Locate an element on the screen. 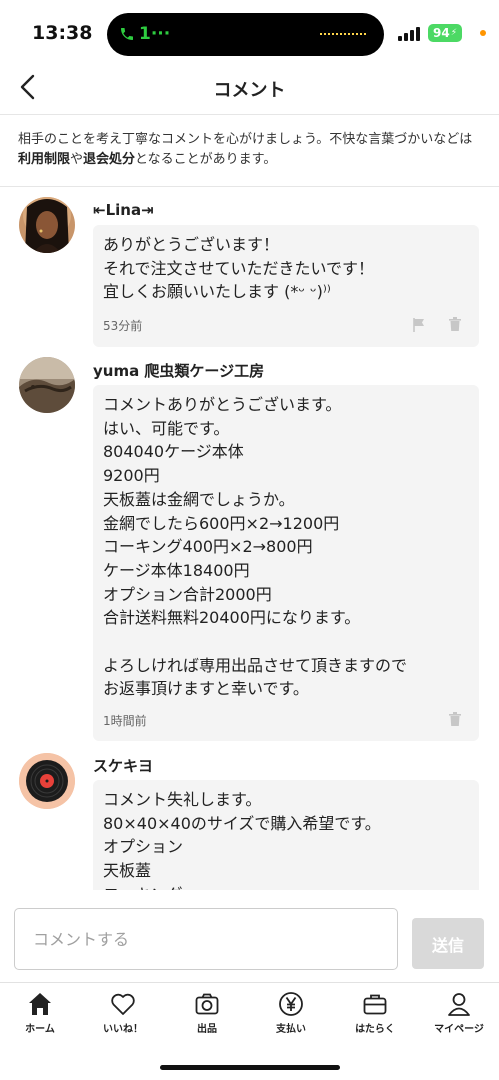  tab-label: いいね！ is located at coordinates (123, 1029).